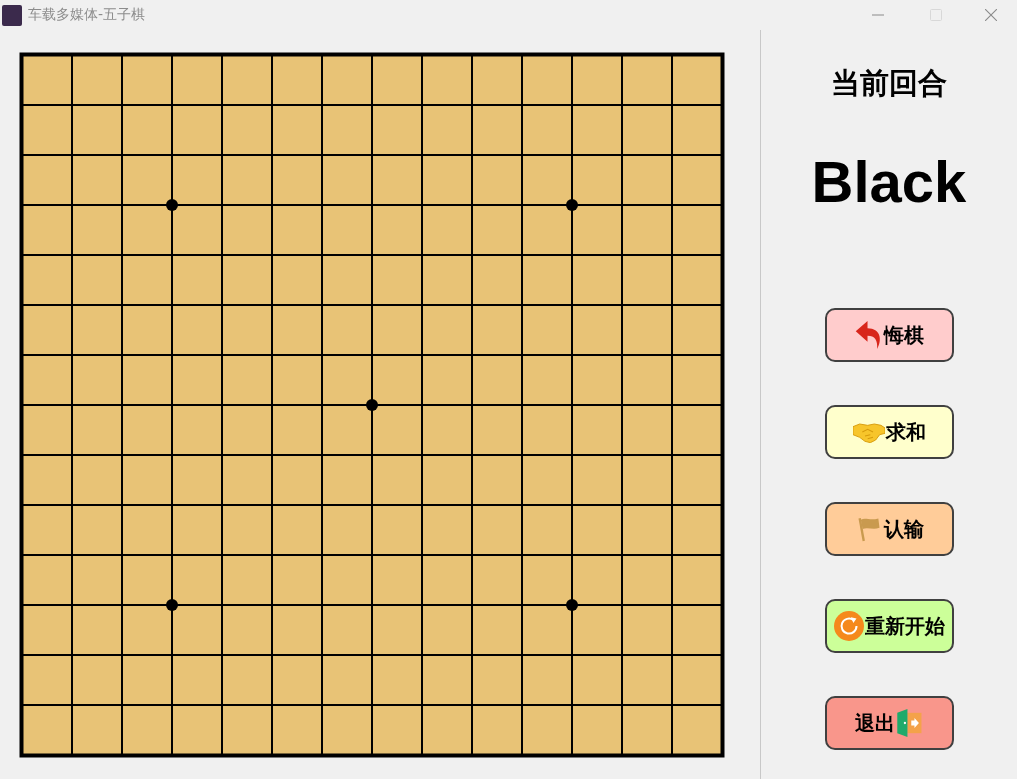 This screenshot has height=779, width=1017. Describe the element at coordinates (87, 15) in the screenshot. I see `window-title: 车载多媒体-五子棋` at that location.